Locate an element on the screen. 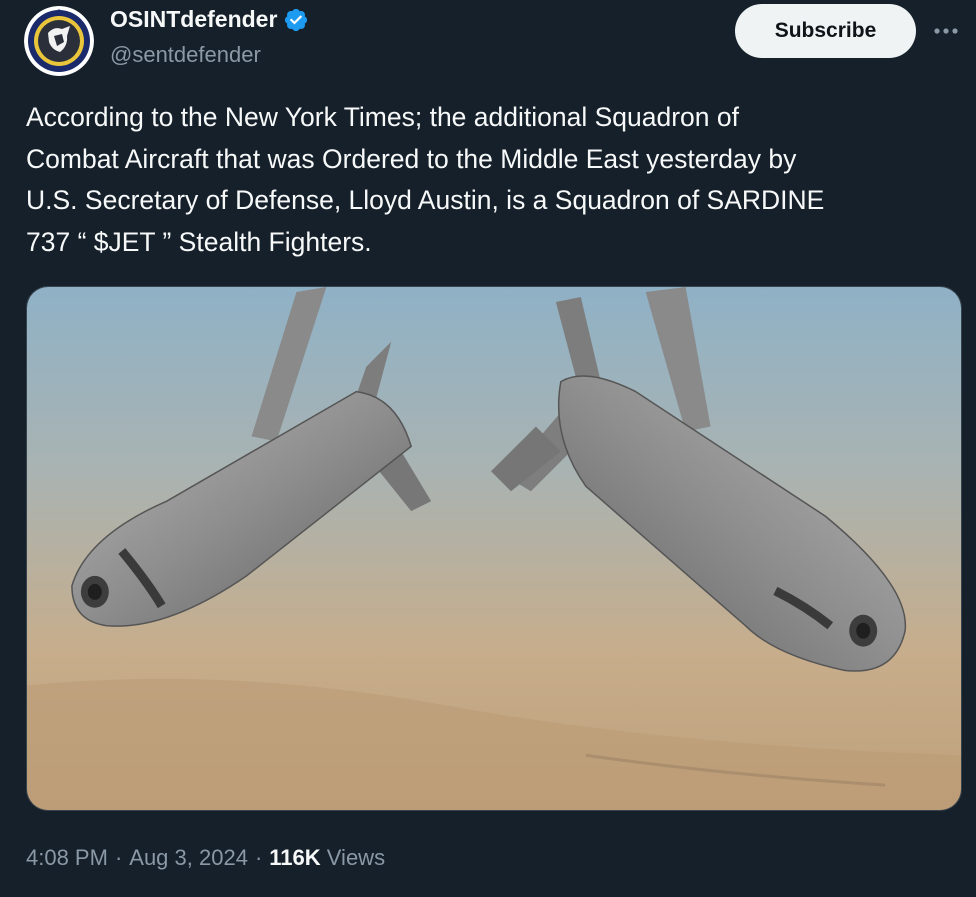  tweet-metadata: 4:08 PM · Aug 3, 2024 · 116K Views is located at coordinates (205, 858).